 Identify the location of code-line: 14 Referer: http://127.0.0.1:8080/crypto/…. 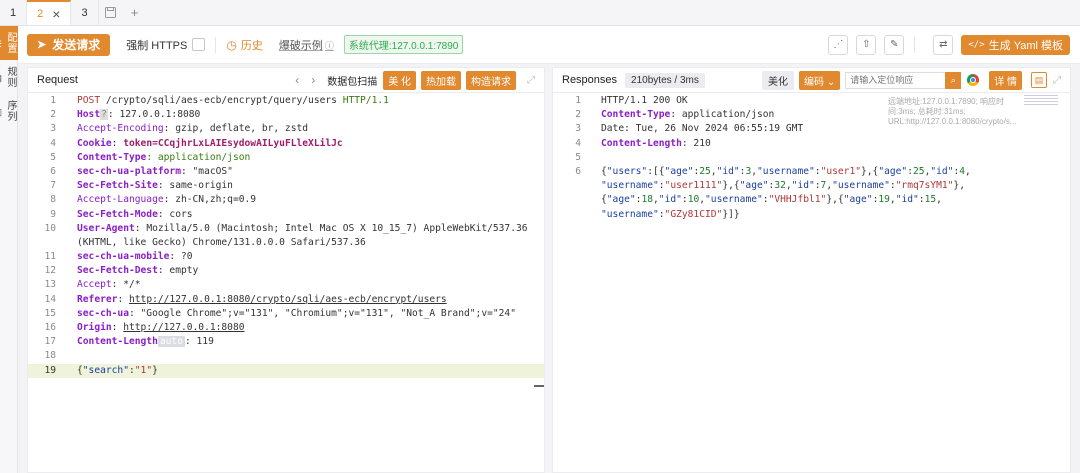
(286, 300).